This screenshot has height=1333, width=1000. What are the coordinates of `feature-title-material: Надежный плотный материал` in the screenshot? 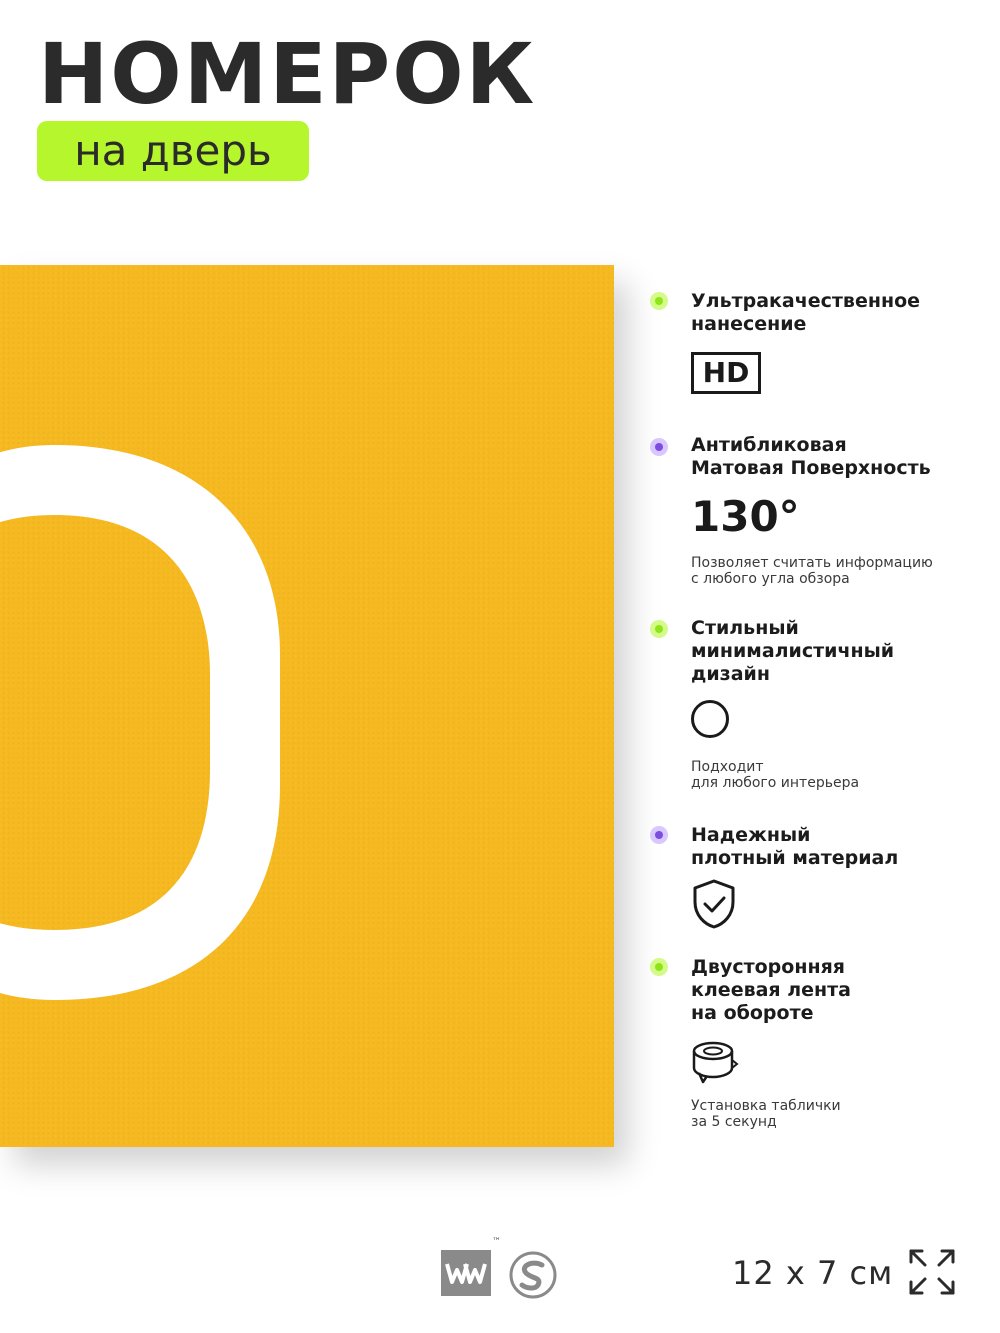 It's located at (795, 846).